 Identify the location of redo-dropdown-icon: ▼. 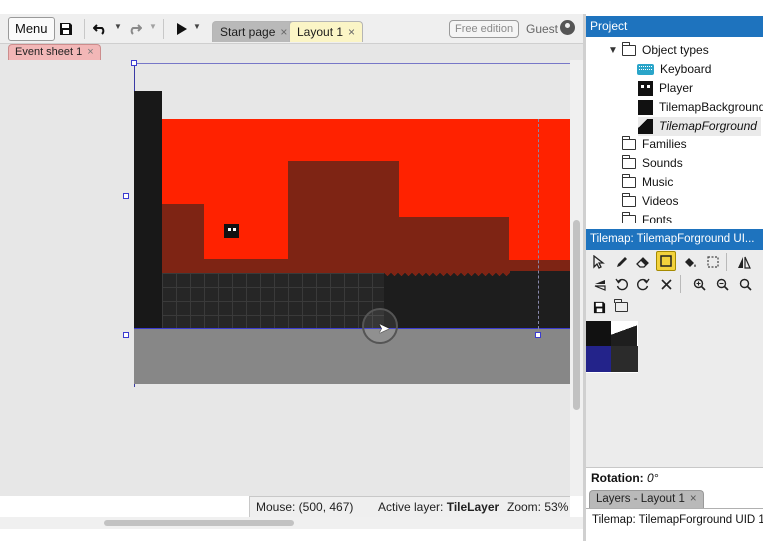
(153, 26).